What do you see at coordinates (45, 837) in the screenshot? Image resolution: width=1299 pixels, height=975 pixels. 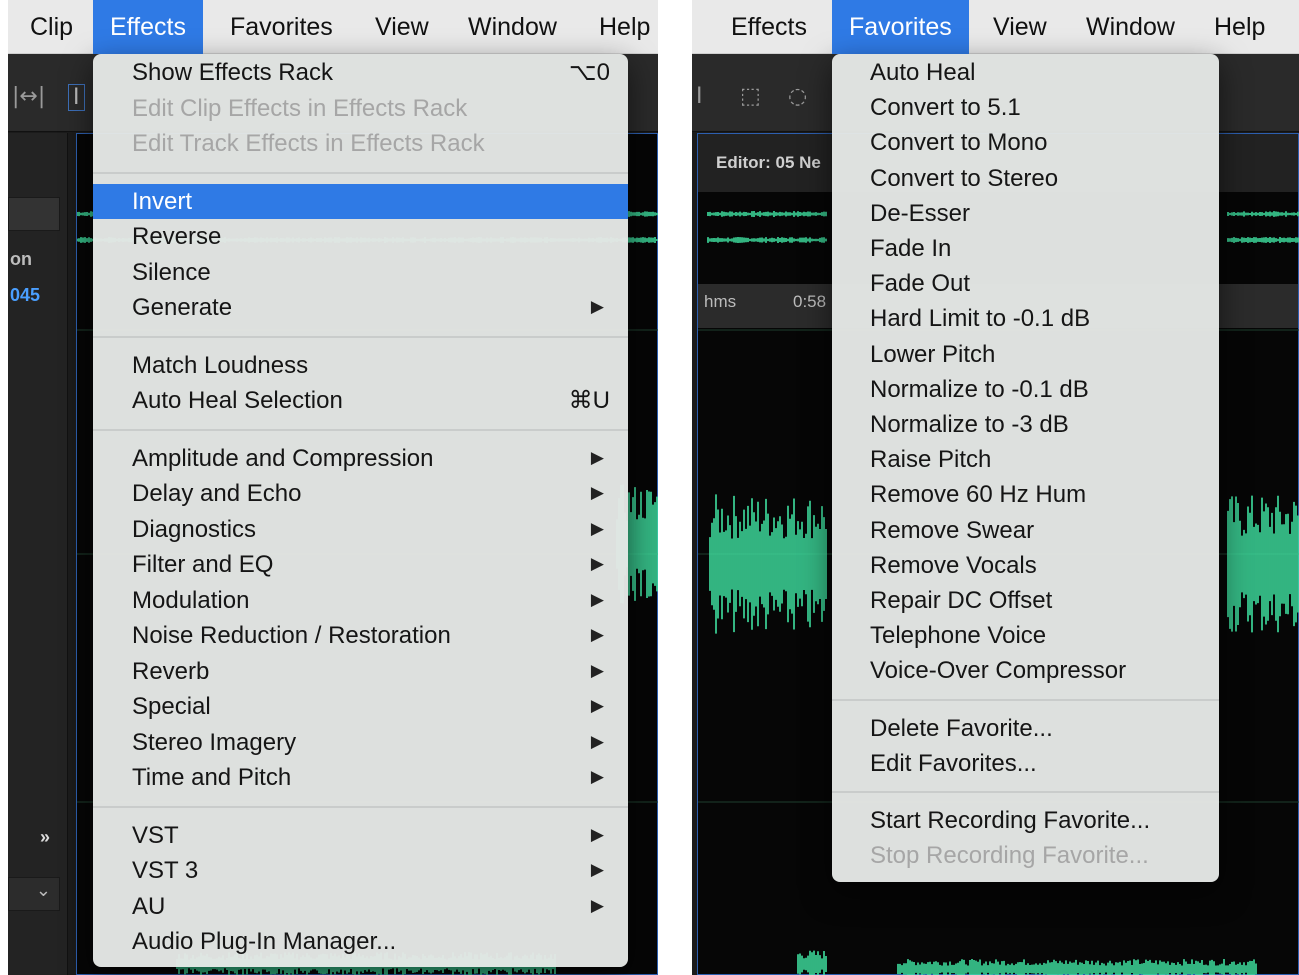 I see `expand-panel-icon: »` at bounding box center [45, 837].